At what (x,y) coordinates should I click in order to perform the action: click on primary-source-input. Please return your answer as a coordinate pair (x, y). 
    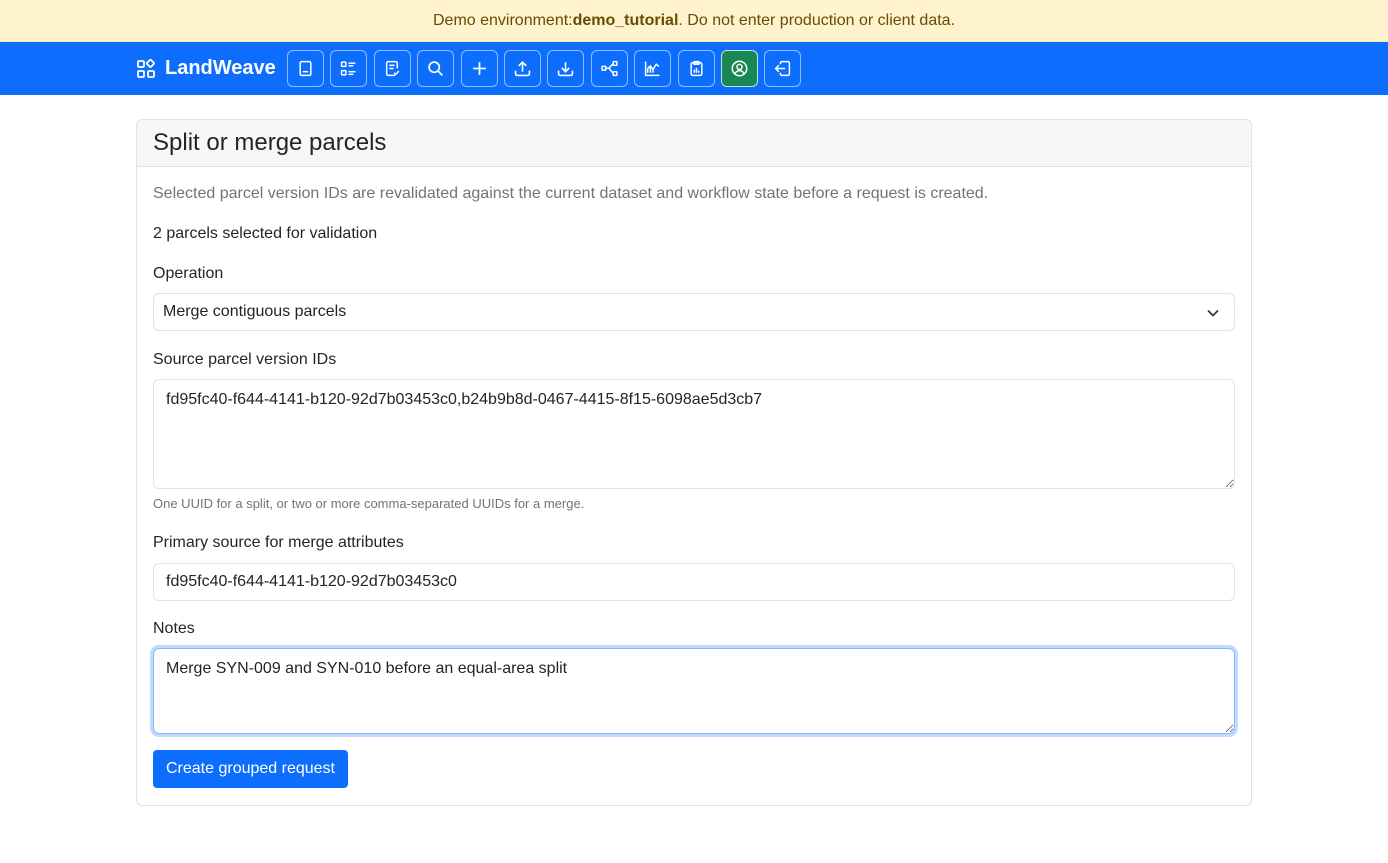
    Looking at the image, I should click on (694, 582).